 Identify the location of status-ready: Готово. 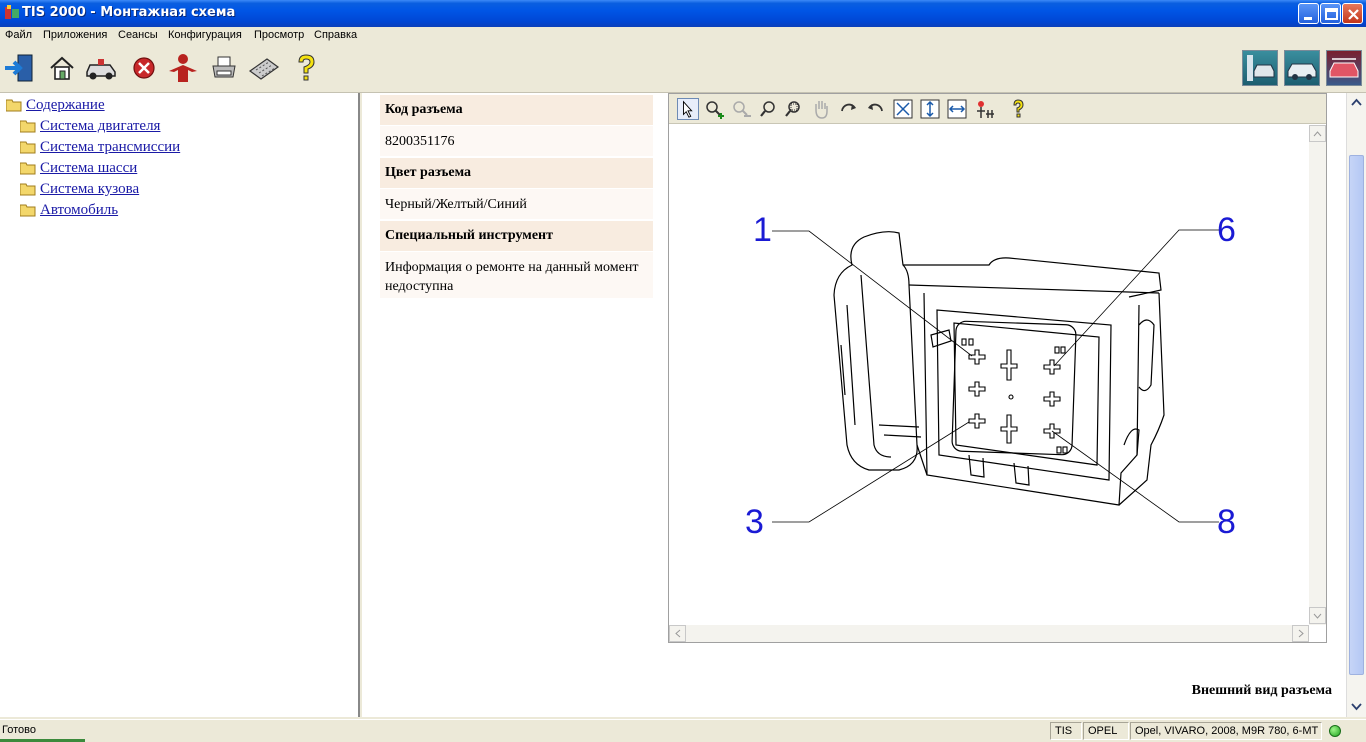
(19, 730).